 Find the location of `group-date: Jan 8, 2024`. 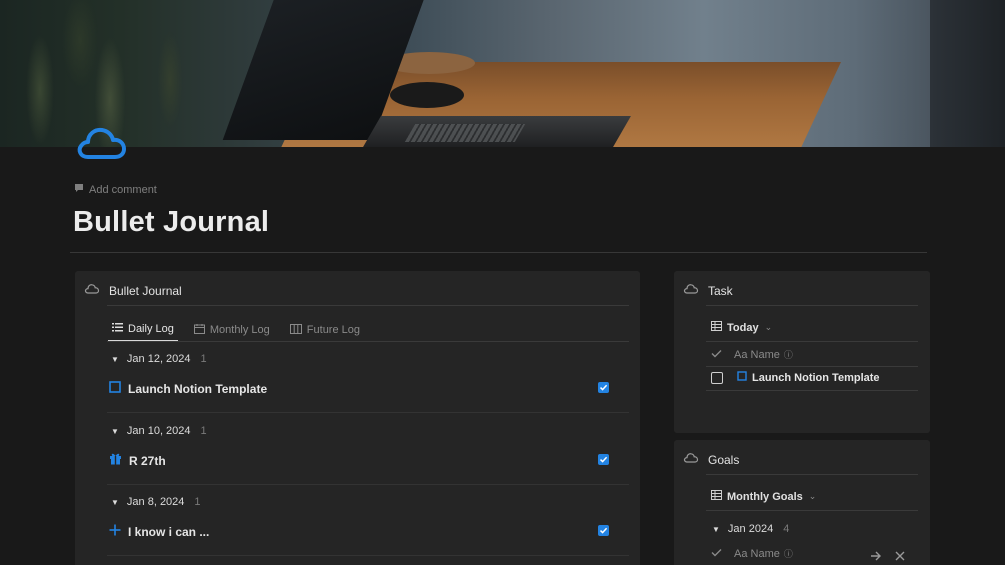

group-date: Jan 8, 2024 is located at coordinates (155, 502).